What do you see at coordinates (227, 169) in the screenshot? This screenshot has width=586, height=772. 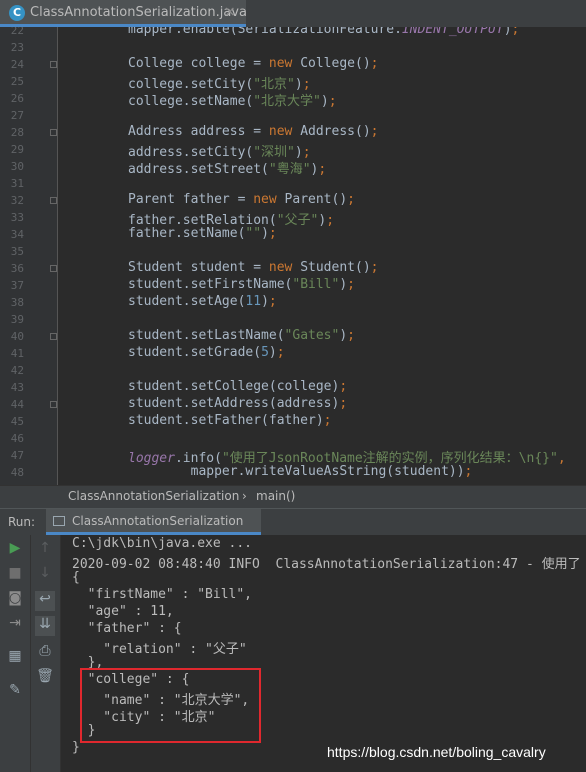 I see `code-line: address.setStreet("粤海");` at bounding box center [227, 169].